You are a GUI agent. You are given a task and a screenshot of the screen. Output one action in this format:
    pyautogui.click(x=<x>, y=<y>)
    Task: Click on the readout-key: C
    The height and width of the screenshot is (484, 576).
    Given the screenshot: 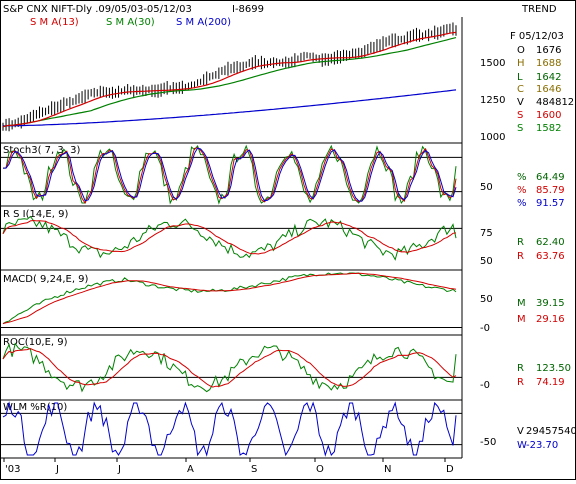 What is the action you would take?
    pyautogui.click(x=520, y=89)
    